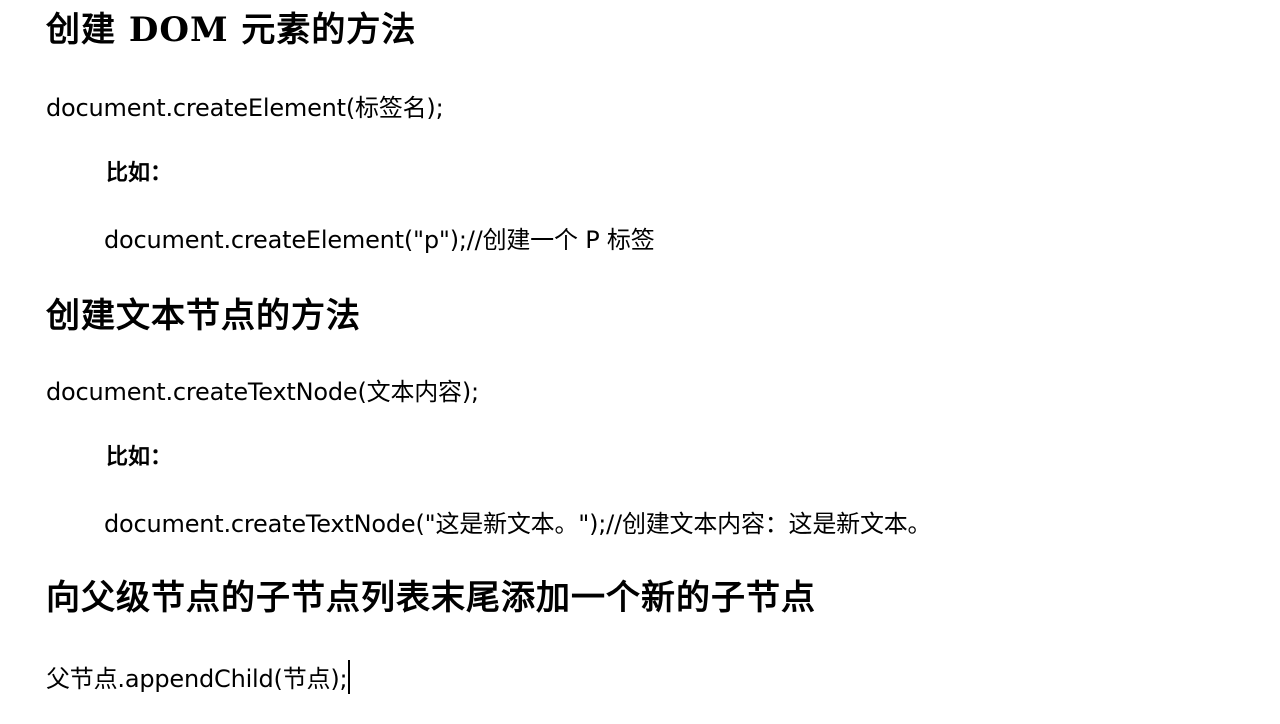 This screenshot has height=724, width=1280. What do you see at coordinates (431, 598) in the screenshot?
I see `section-heading-append-child: 向父级节点的子节点列表末尾添加一个新的子节点` at bounding box center [431, 598].